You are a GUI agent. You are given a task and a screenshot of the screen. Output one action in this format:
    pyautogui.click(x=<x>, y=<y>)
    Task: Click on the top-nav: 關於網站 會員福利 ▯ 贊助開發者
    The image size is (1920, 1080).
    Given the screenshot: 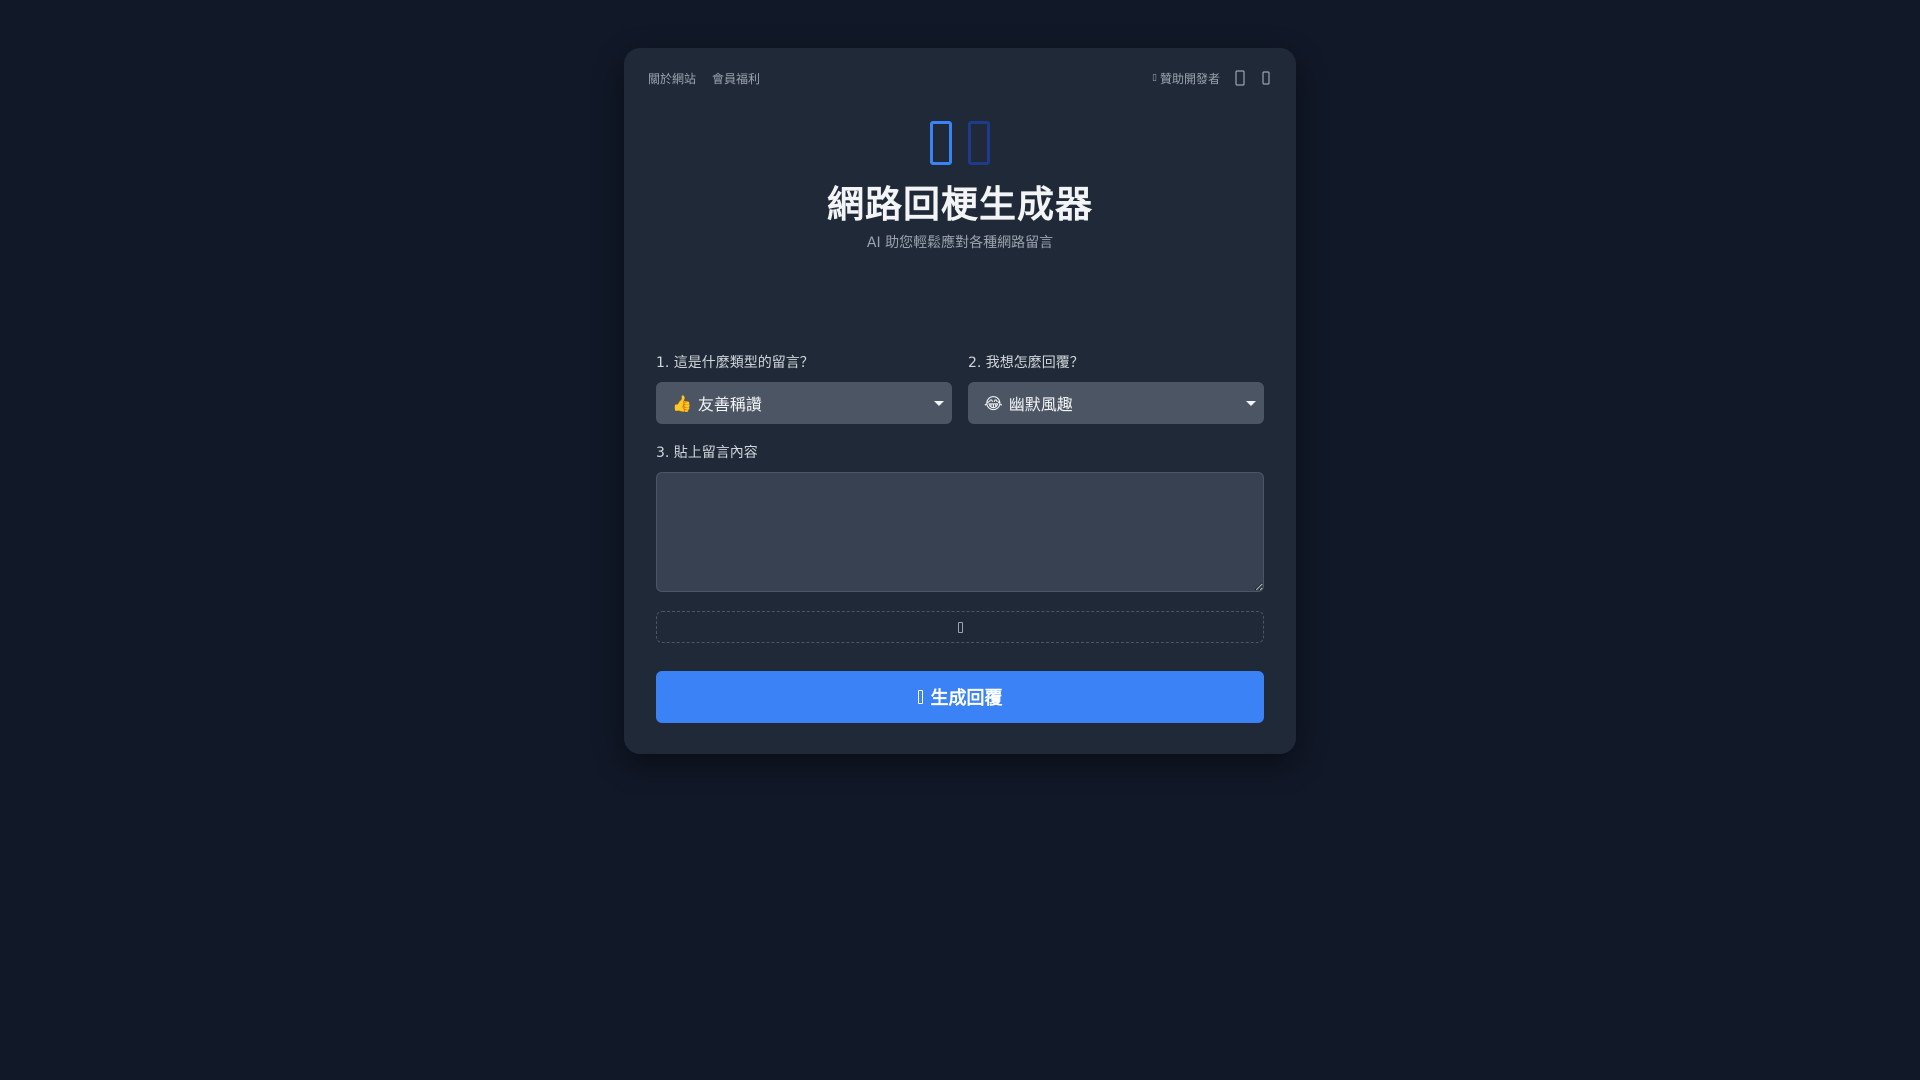 What is the action you would take?
    pyautogui.click(x=960, y=78)
    